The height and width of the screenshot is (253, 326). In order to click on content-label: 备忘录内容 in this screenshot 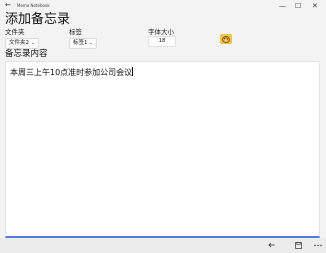, I will do `click(26, 54)`.